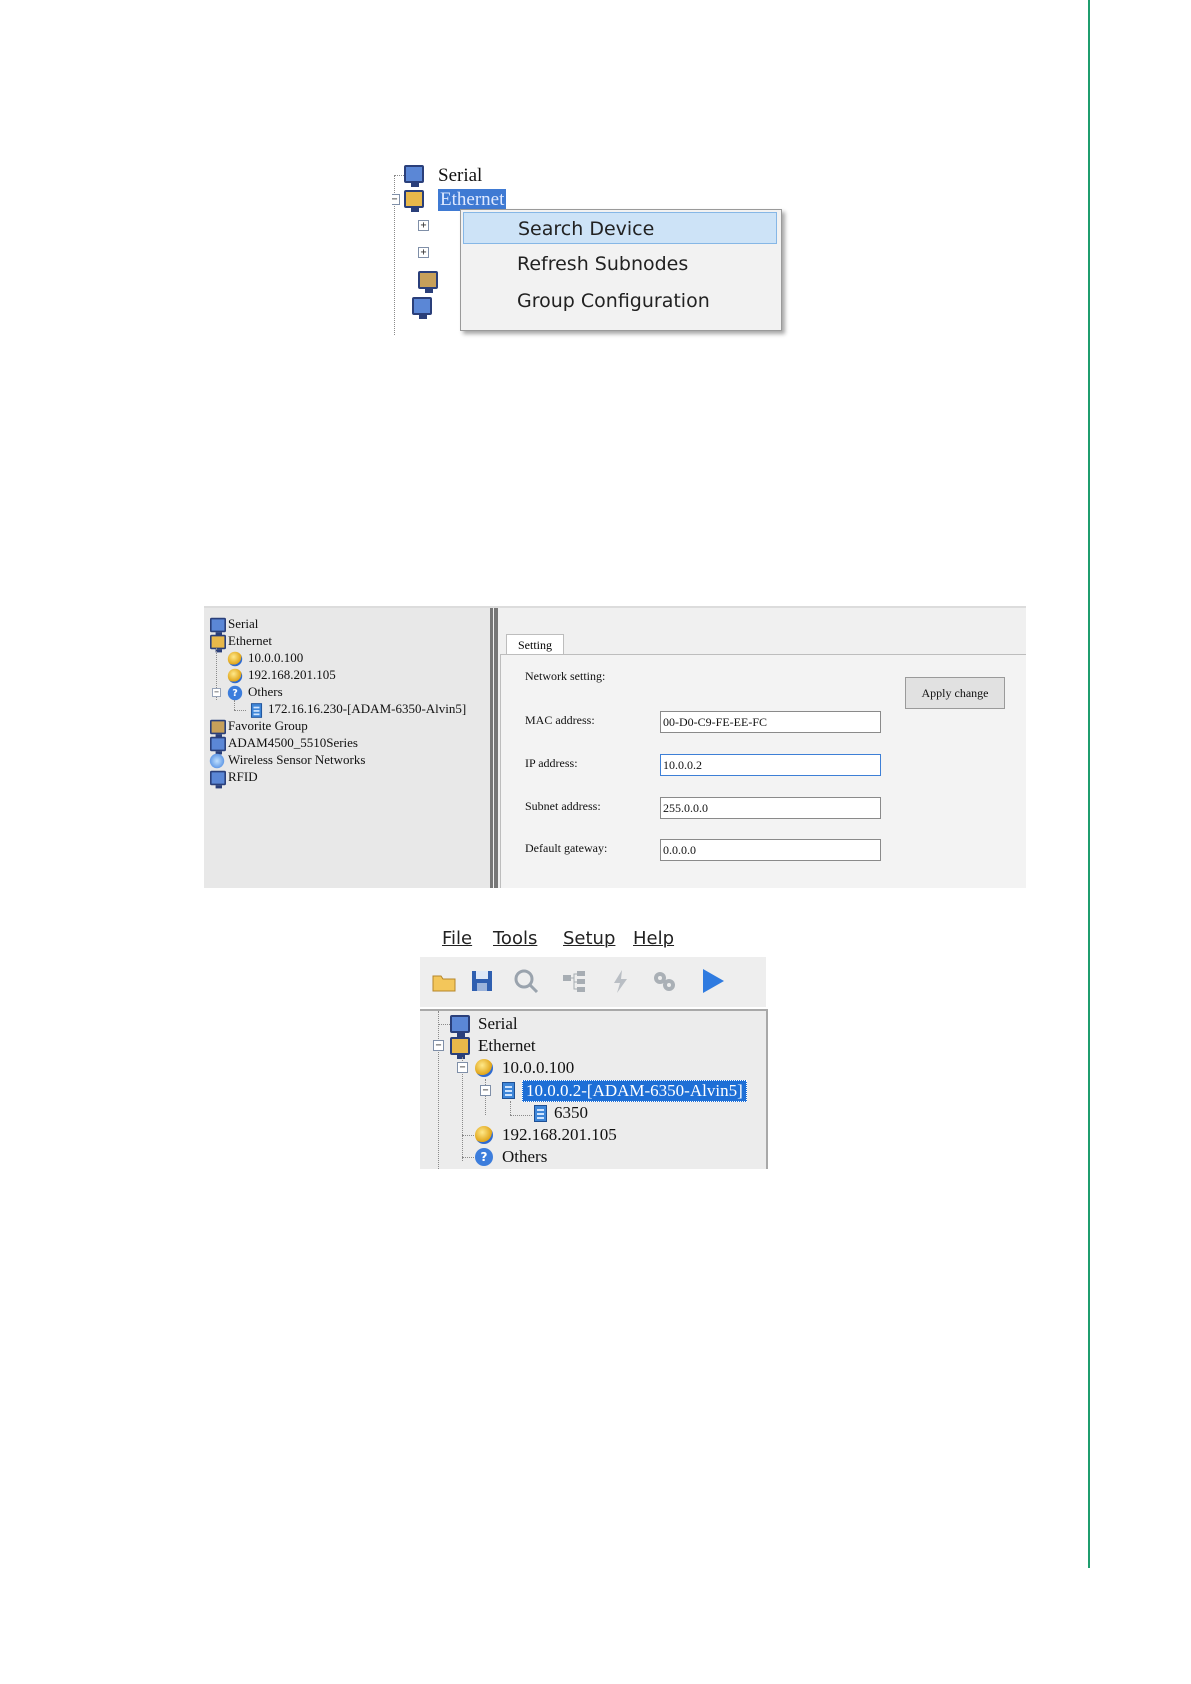  Describe the element at coordinates (217, 761) in the screenshot. I see `wireless-icon` at that location.